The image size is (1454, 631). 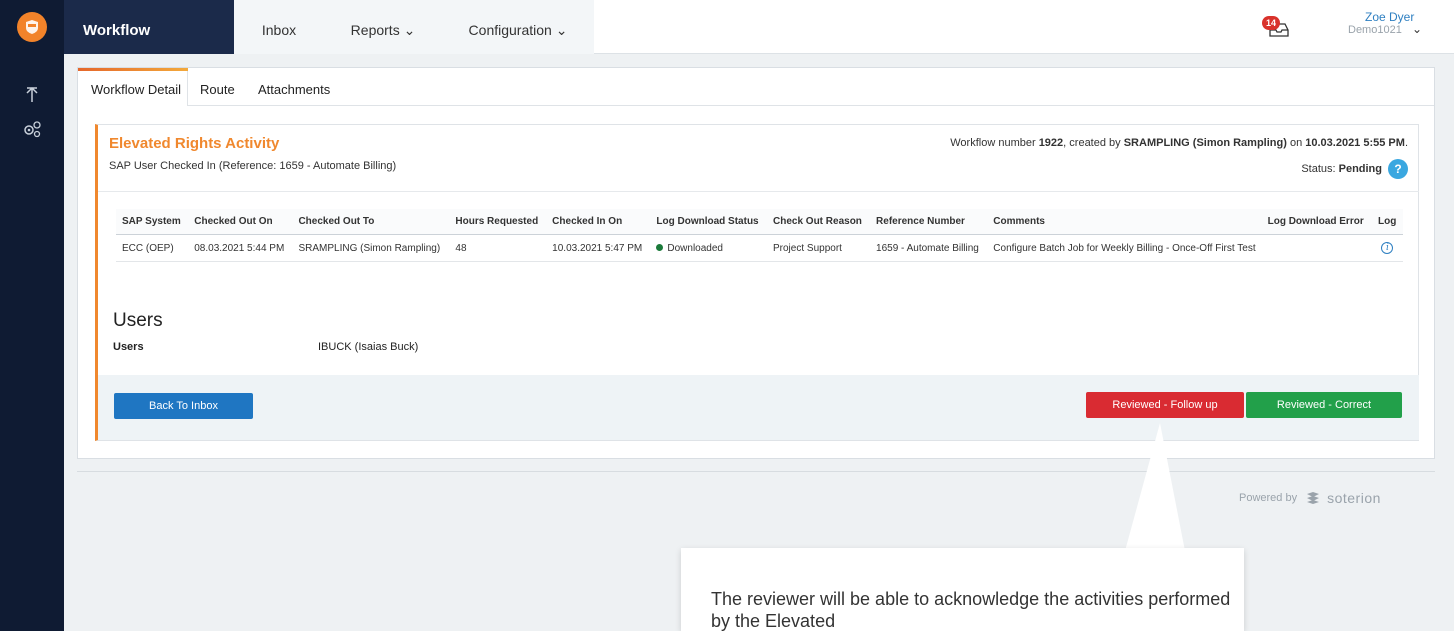 I want to click on col-sap-system: SAP System, so click(x=152, y=222).